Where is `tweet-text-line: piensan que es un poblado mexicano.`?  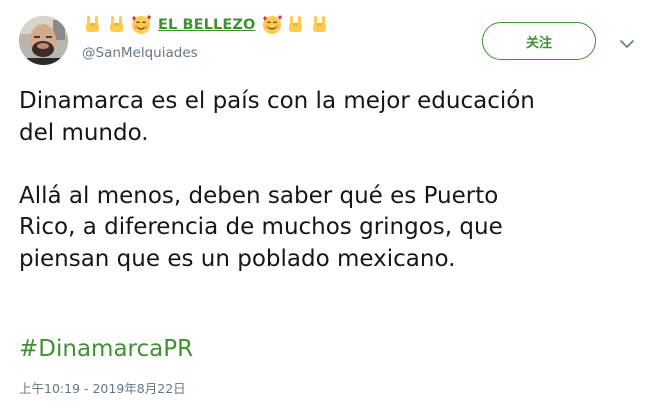
tweet-text-line: piensan que es un poblado mexicano. is located at coordinates (237, 258).